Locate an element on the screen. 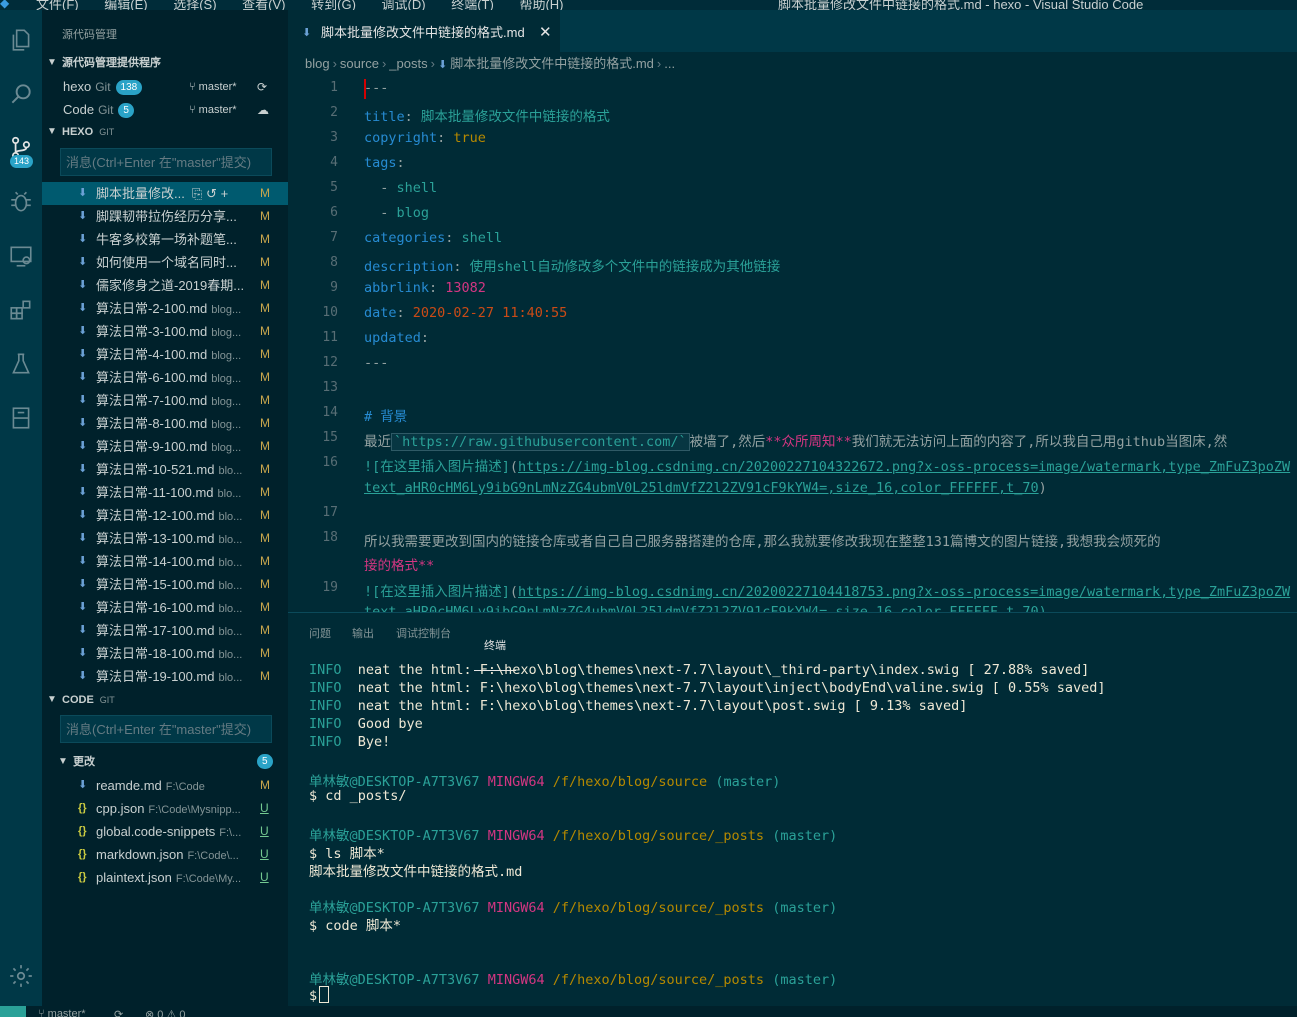 The width and height of the screenshot is (1297, 1017). menu-edit: 编辑(E) is located at coordinates (125, 5).